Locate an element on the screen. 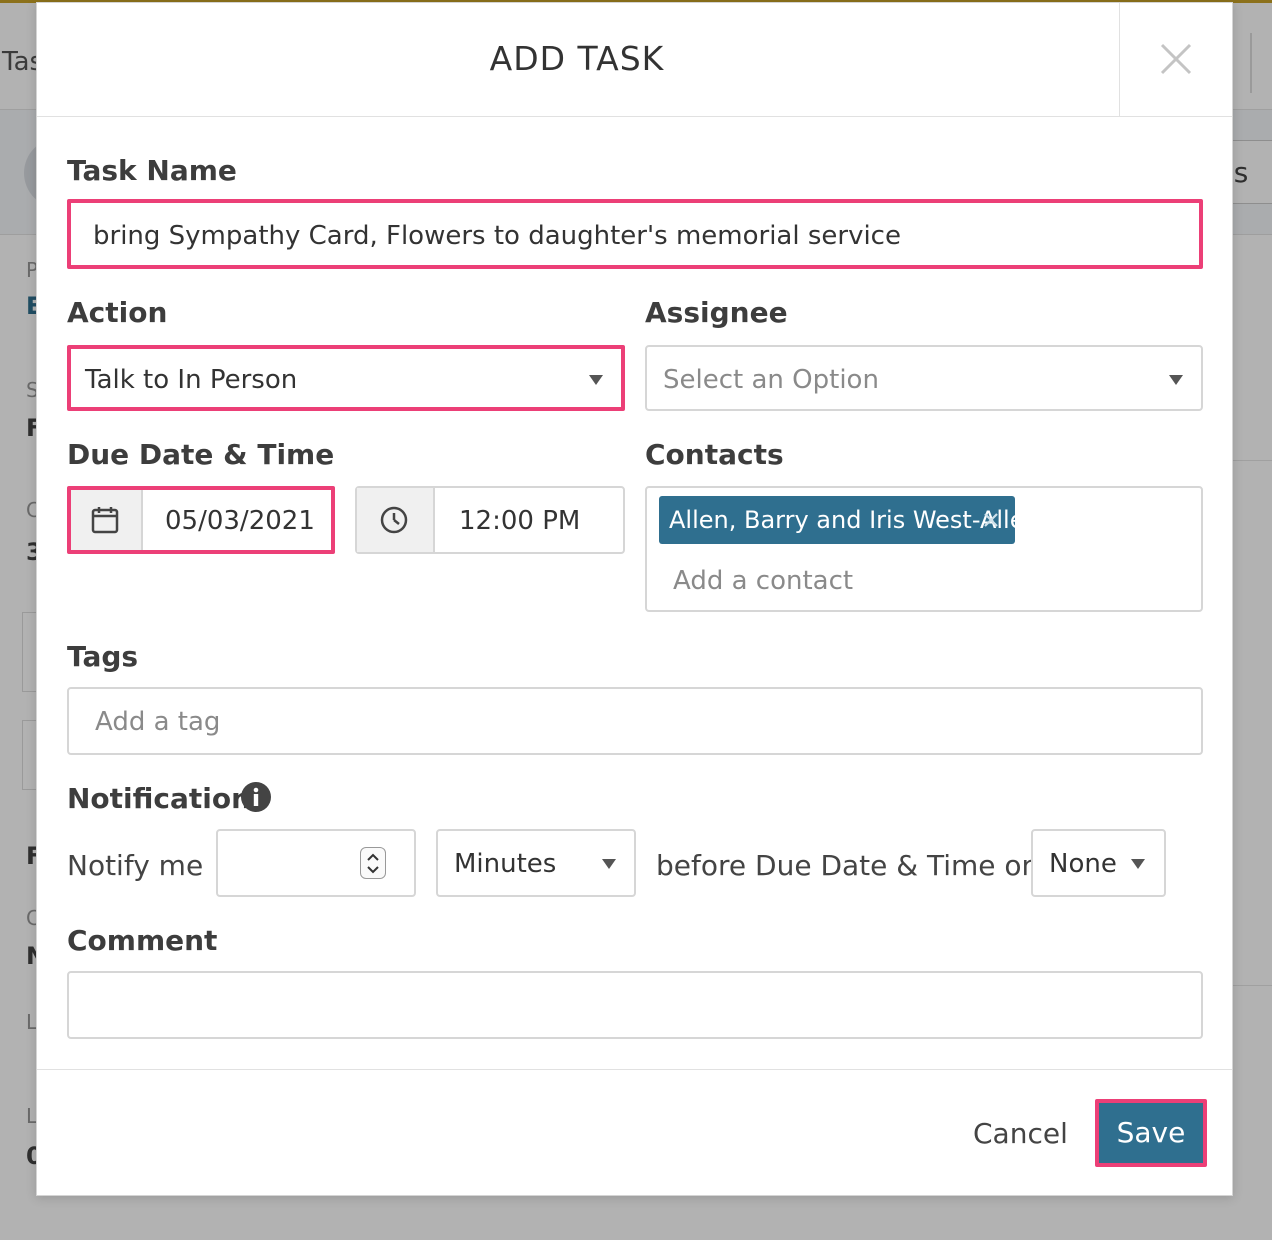 The height and width of the screenshot is (1240, 1272). notify-unit-value: Minutes is located at coordinates (505, 864).